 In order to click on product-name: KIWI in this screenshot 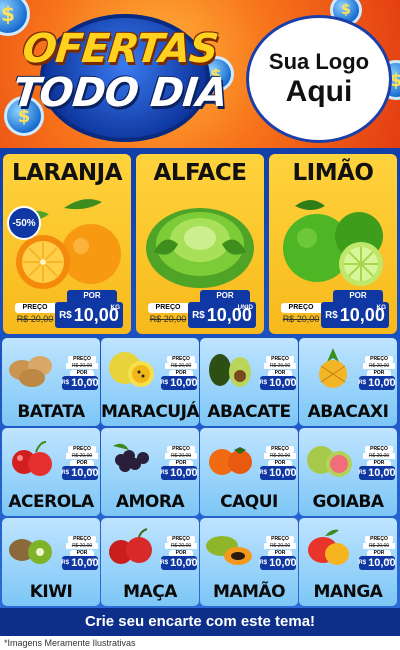, I will do `click(51, 592)`.